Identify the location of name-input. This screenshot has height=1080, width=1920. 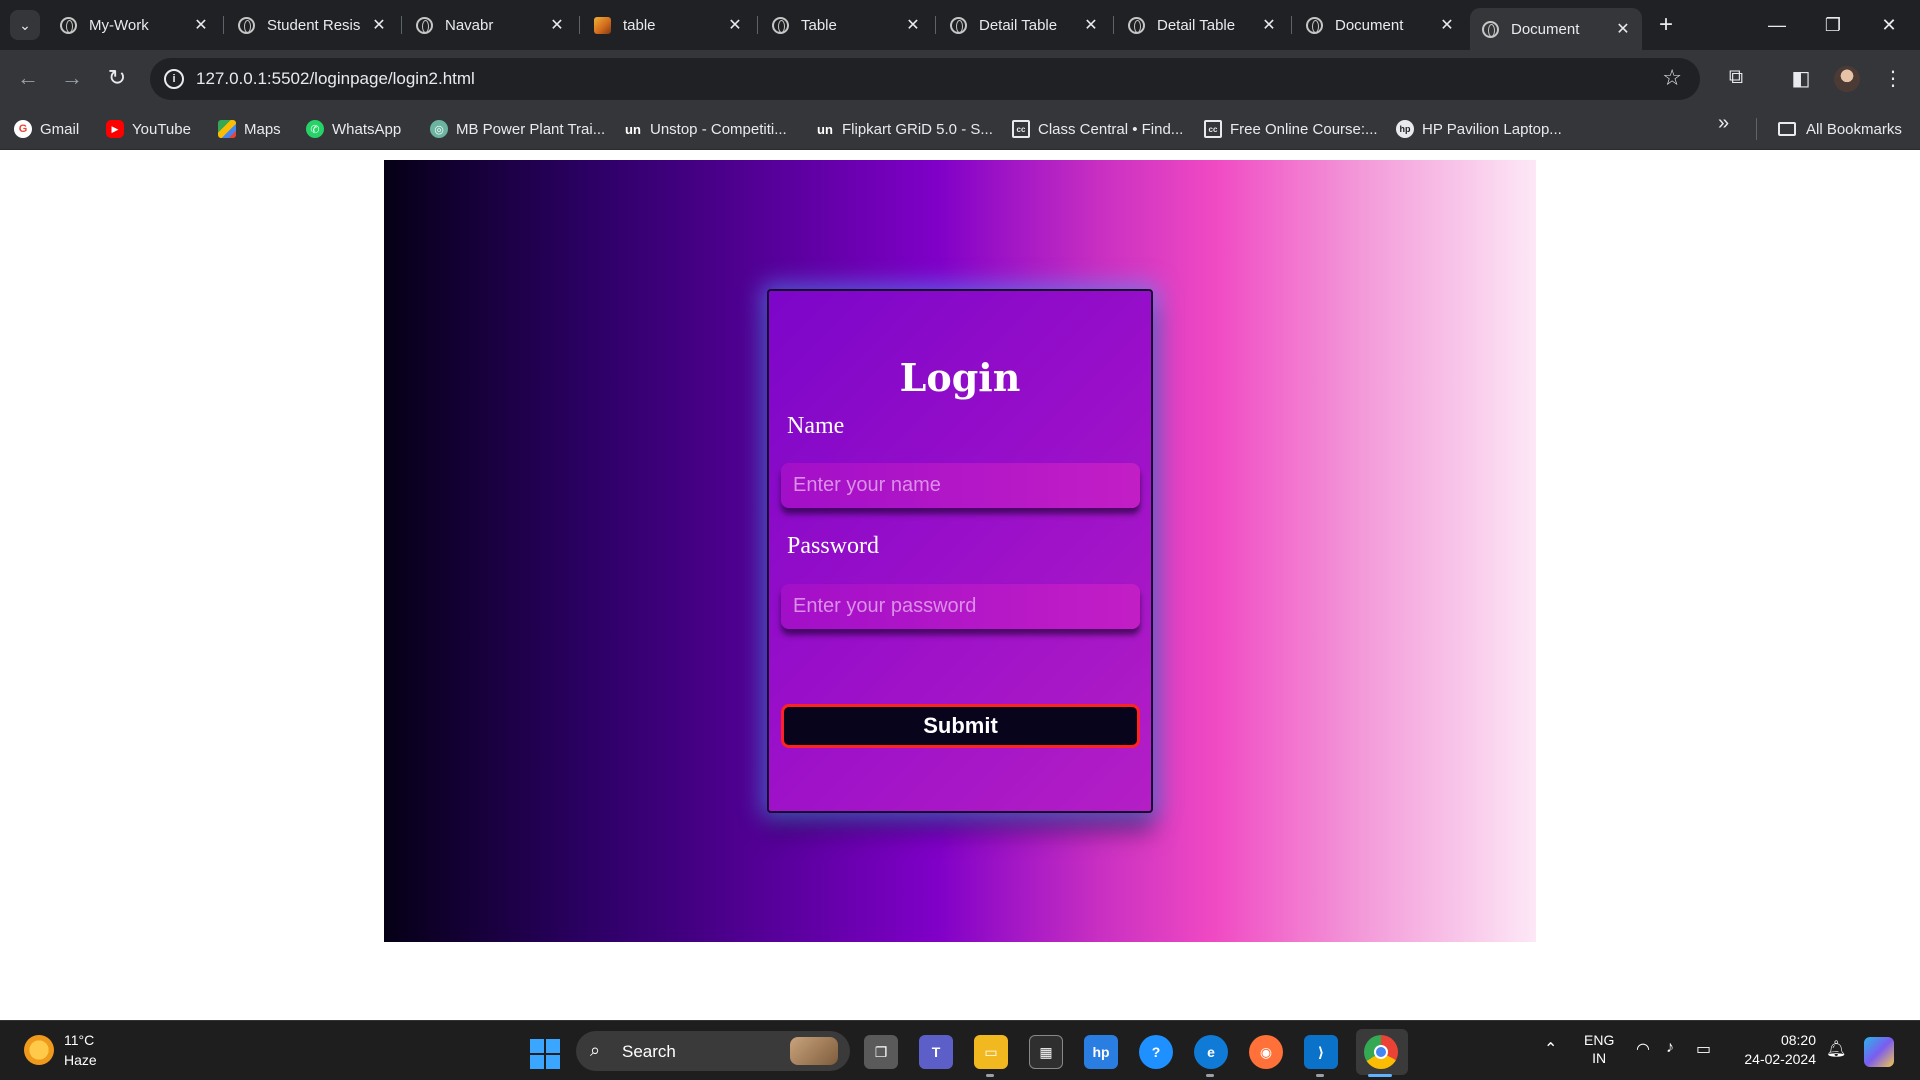
(960, 485).